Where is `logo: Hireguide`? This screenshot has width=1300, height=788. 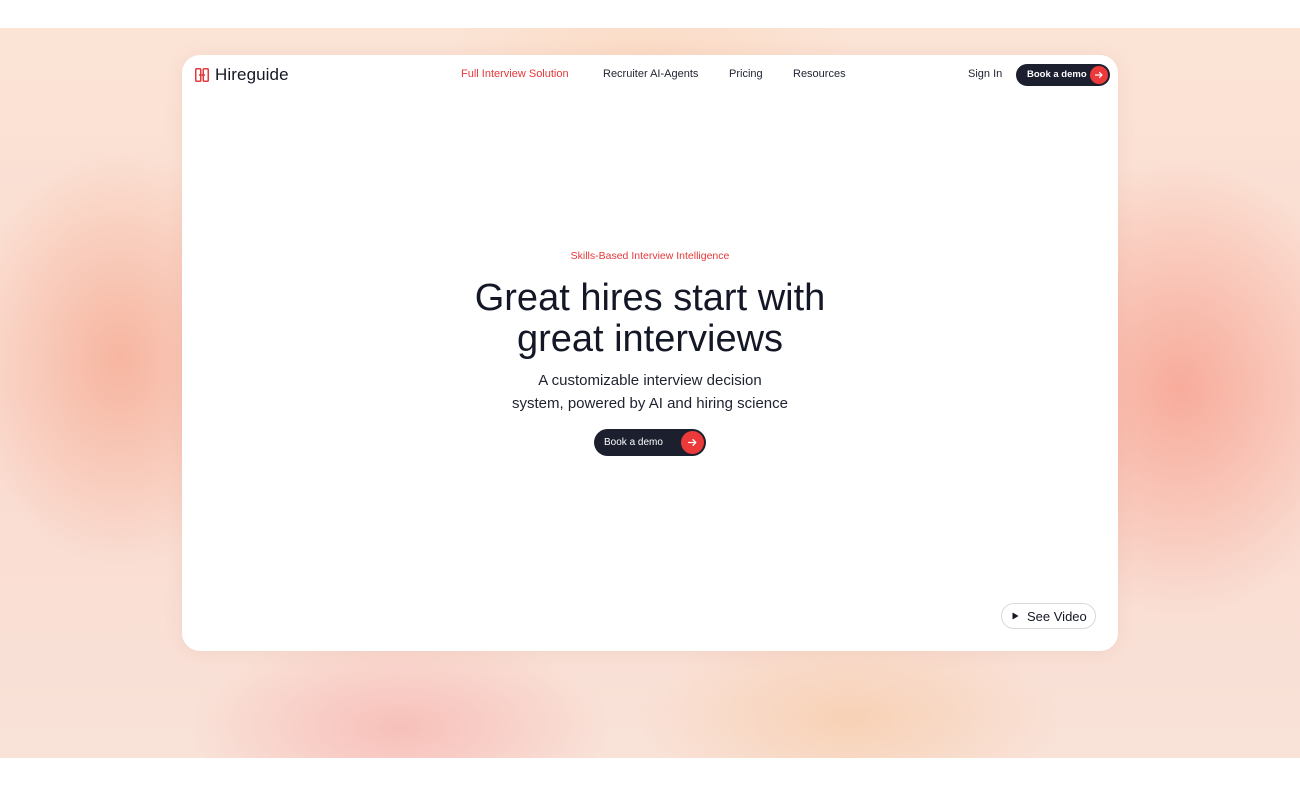
logo: Hireguide is located at coordinates (242, 75).